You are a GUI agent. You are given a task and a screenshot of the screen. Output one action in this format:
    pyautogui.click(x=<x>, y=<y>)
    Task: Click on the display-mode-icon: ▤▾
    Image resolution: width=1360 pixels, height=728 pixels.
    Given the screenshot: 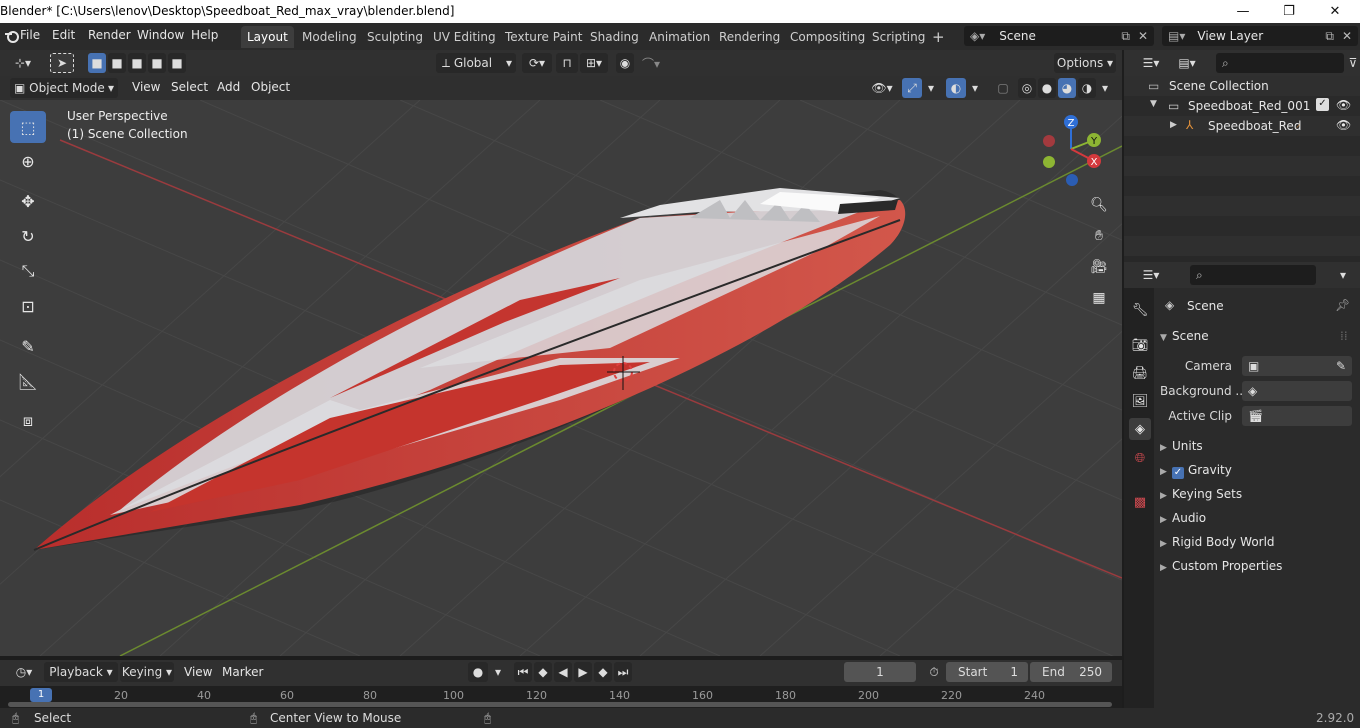 What is the action you would take?
    pyautogui.click(x=1187, y=63)
    